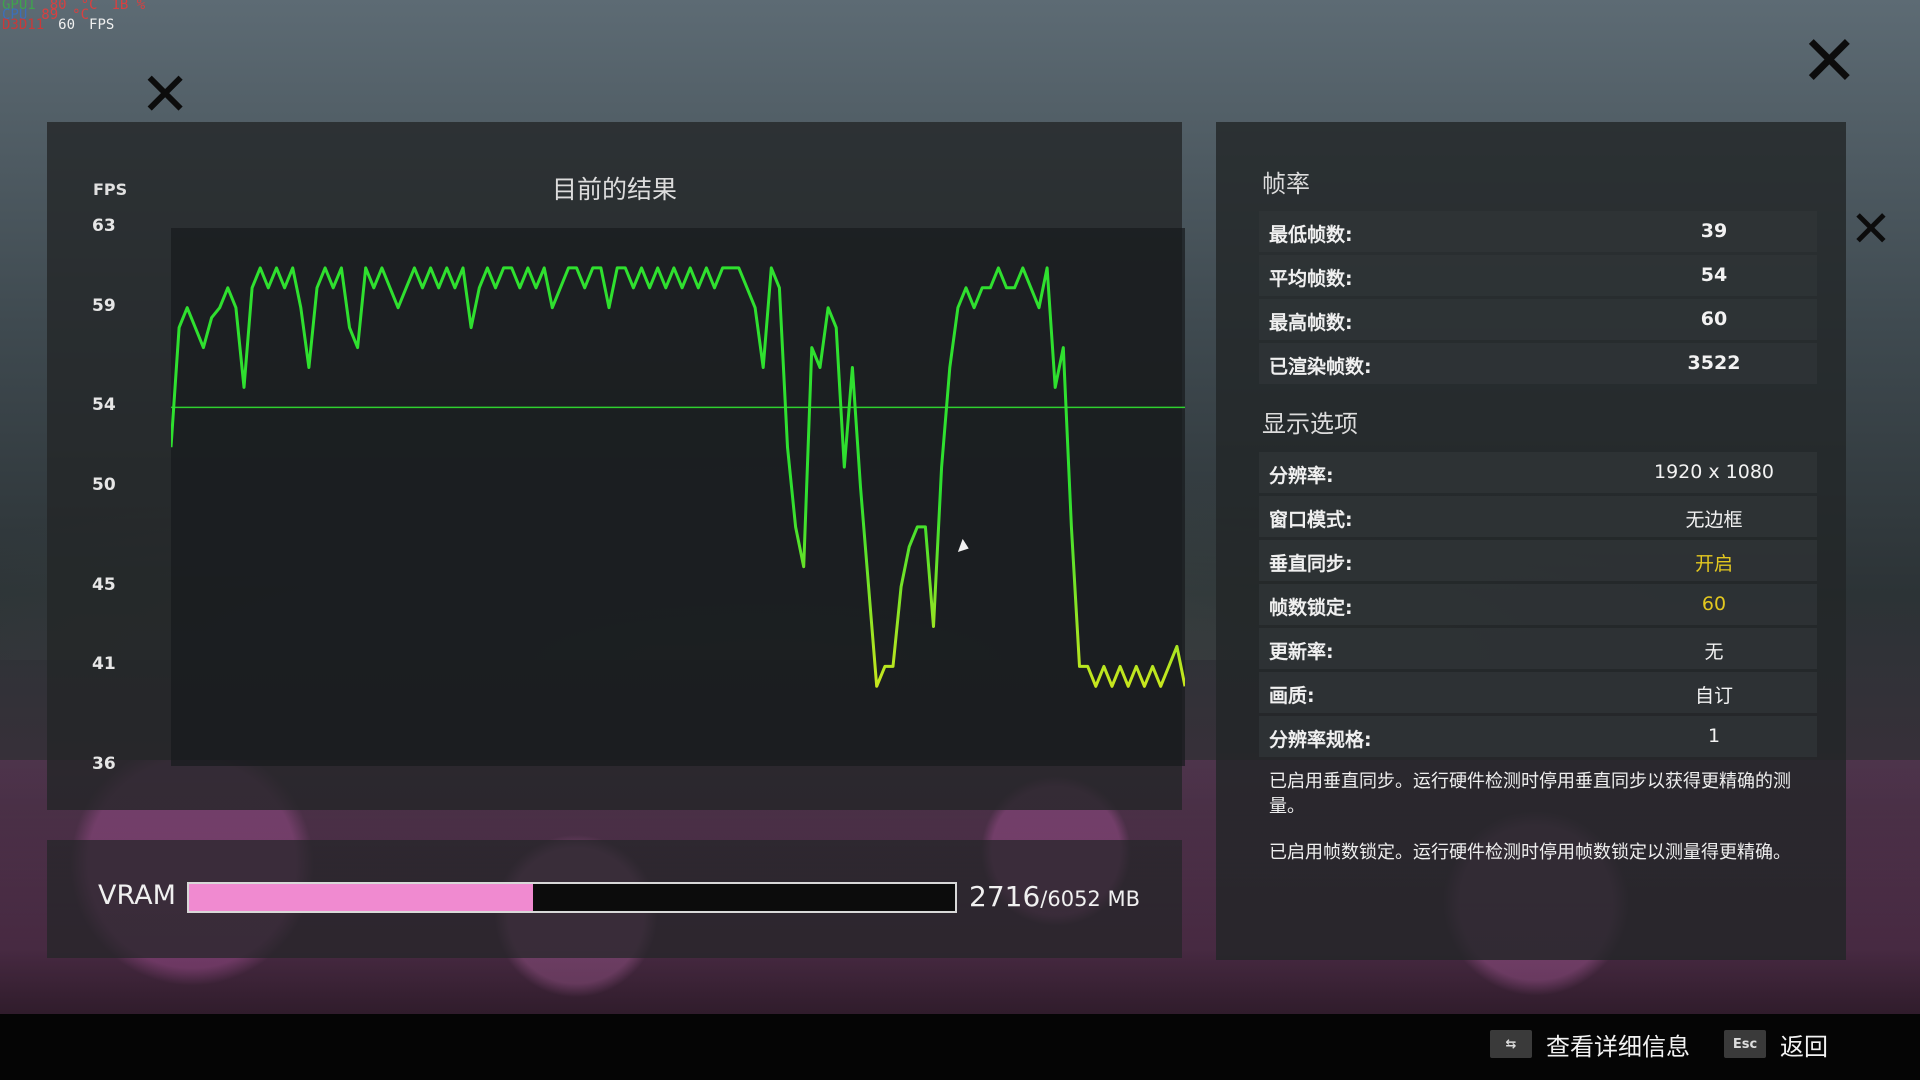  What do you see at coordinates (74, 16) in the screenshot?
I see `performance-overlay: GPU1 80 °C 1B % CPU 89 °C D3D11 60 FPS` at bounding box center [74, 16].